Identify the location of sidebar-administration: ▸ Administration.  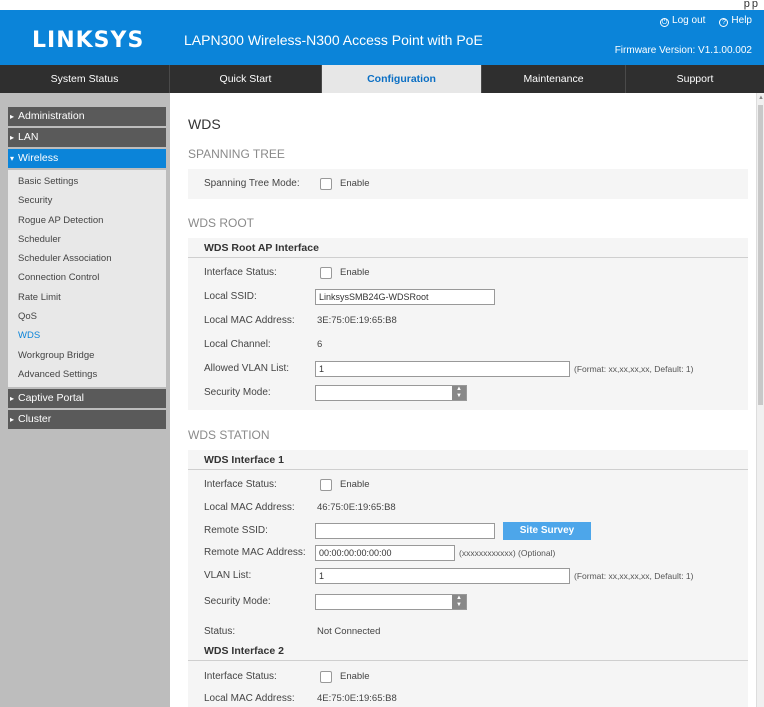
(87, 116).